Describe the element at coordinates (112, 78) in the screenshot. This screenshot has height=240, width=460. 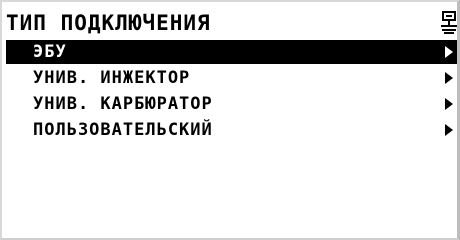
I see `menu-item-label: УНИВ. ИНЖЕКТОР` at that location.